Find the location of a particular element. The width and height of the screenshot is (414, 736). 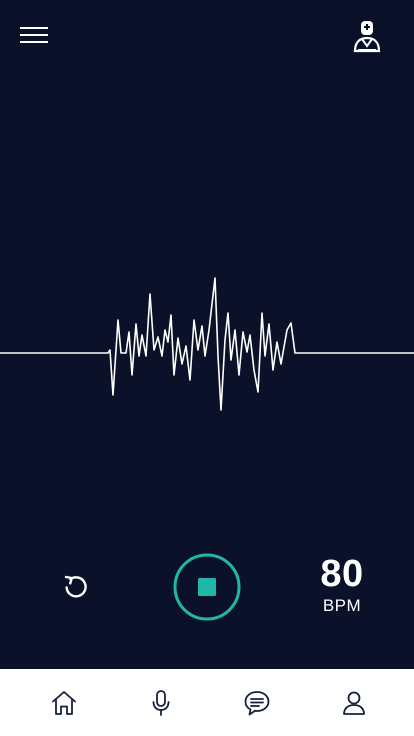

chat-icon is located at coordinates (257, 703).